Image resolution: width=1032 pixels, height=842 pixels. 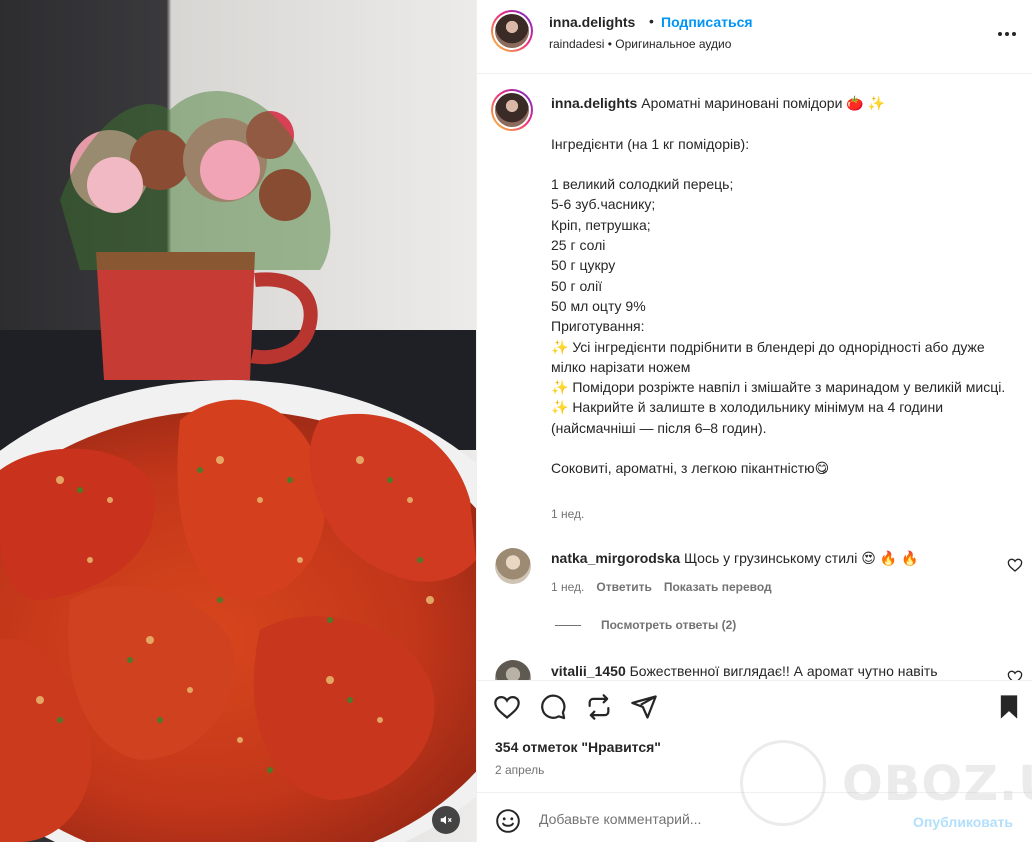 I want to click on commenter-username: vitalii_1450, so click(x=588, y=671).